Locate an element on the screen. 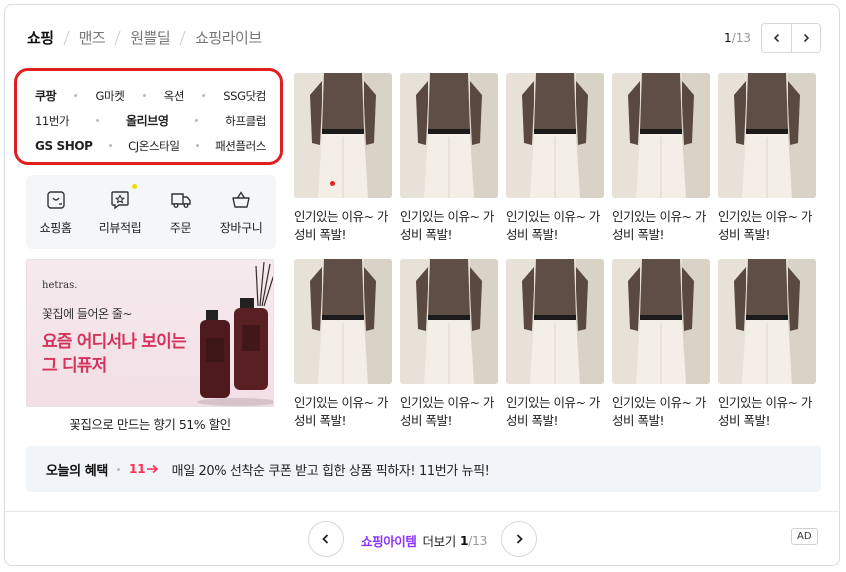  mall-row: GS SHOP CJ온스타일 패션플러스 is located at coordinates (150, 145).